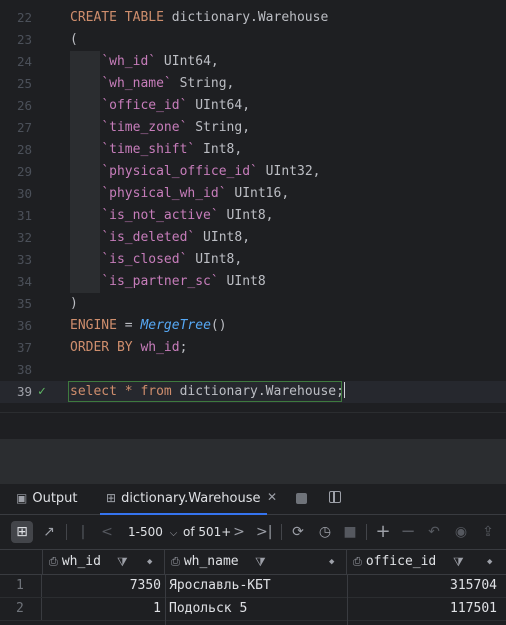 The image size is (506, 625). Describe the element at coordinates (253, 260) in the screenshot. I see `code-line: 33 `is_closed` UInt8,` at that location.